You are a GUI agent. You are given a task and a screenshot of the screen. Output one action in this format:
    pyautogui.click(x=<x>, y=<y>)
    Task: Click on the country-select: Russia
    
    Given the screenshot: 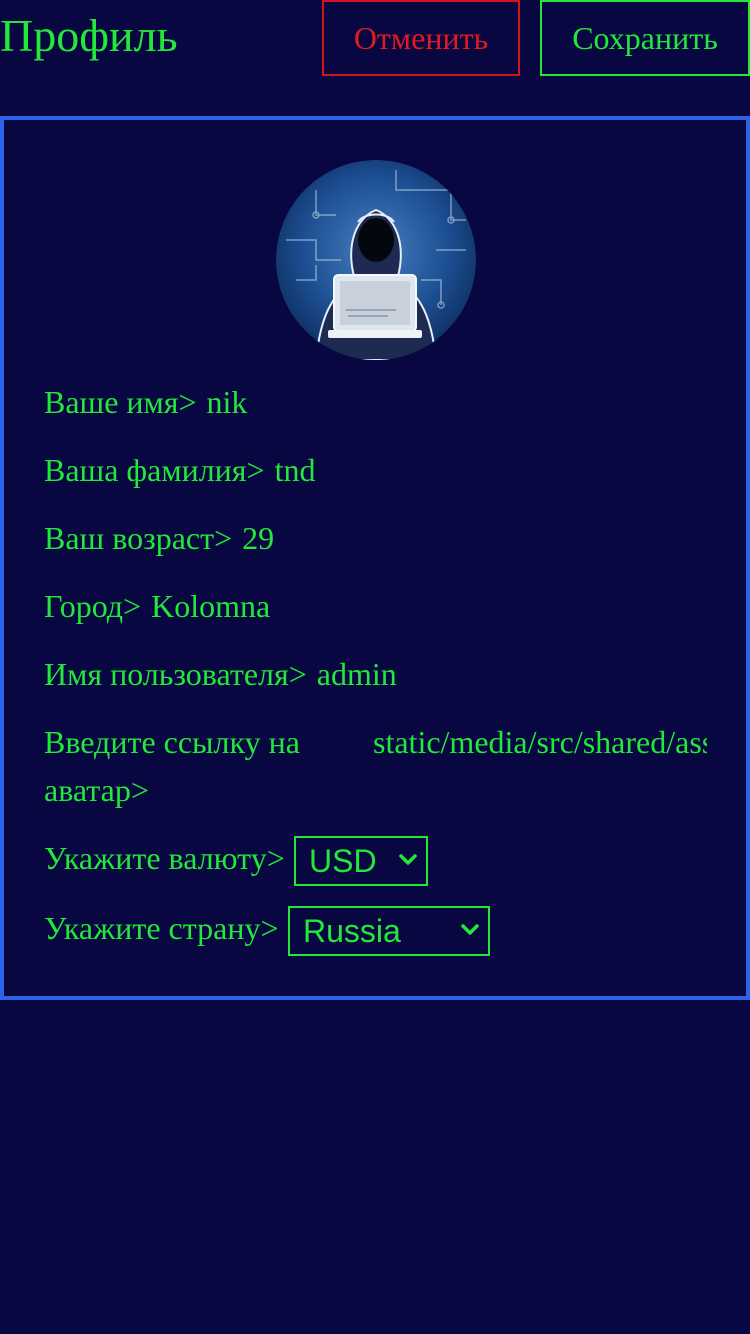 What is the action you would take?
    pyautogui.click(x=389, y=931)
    